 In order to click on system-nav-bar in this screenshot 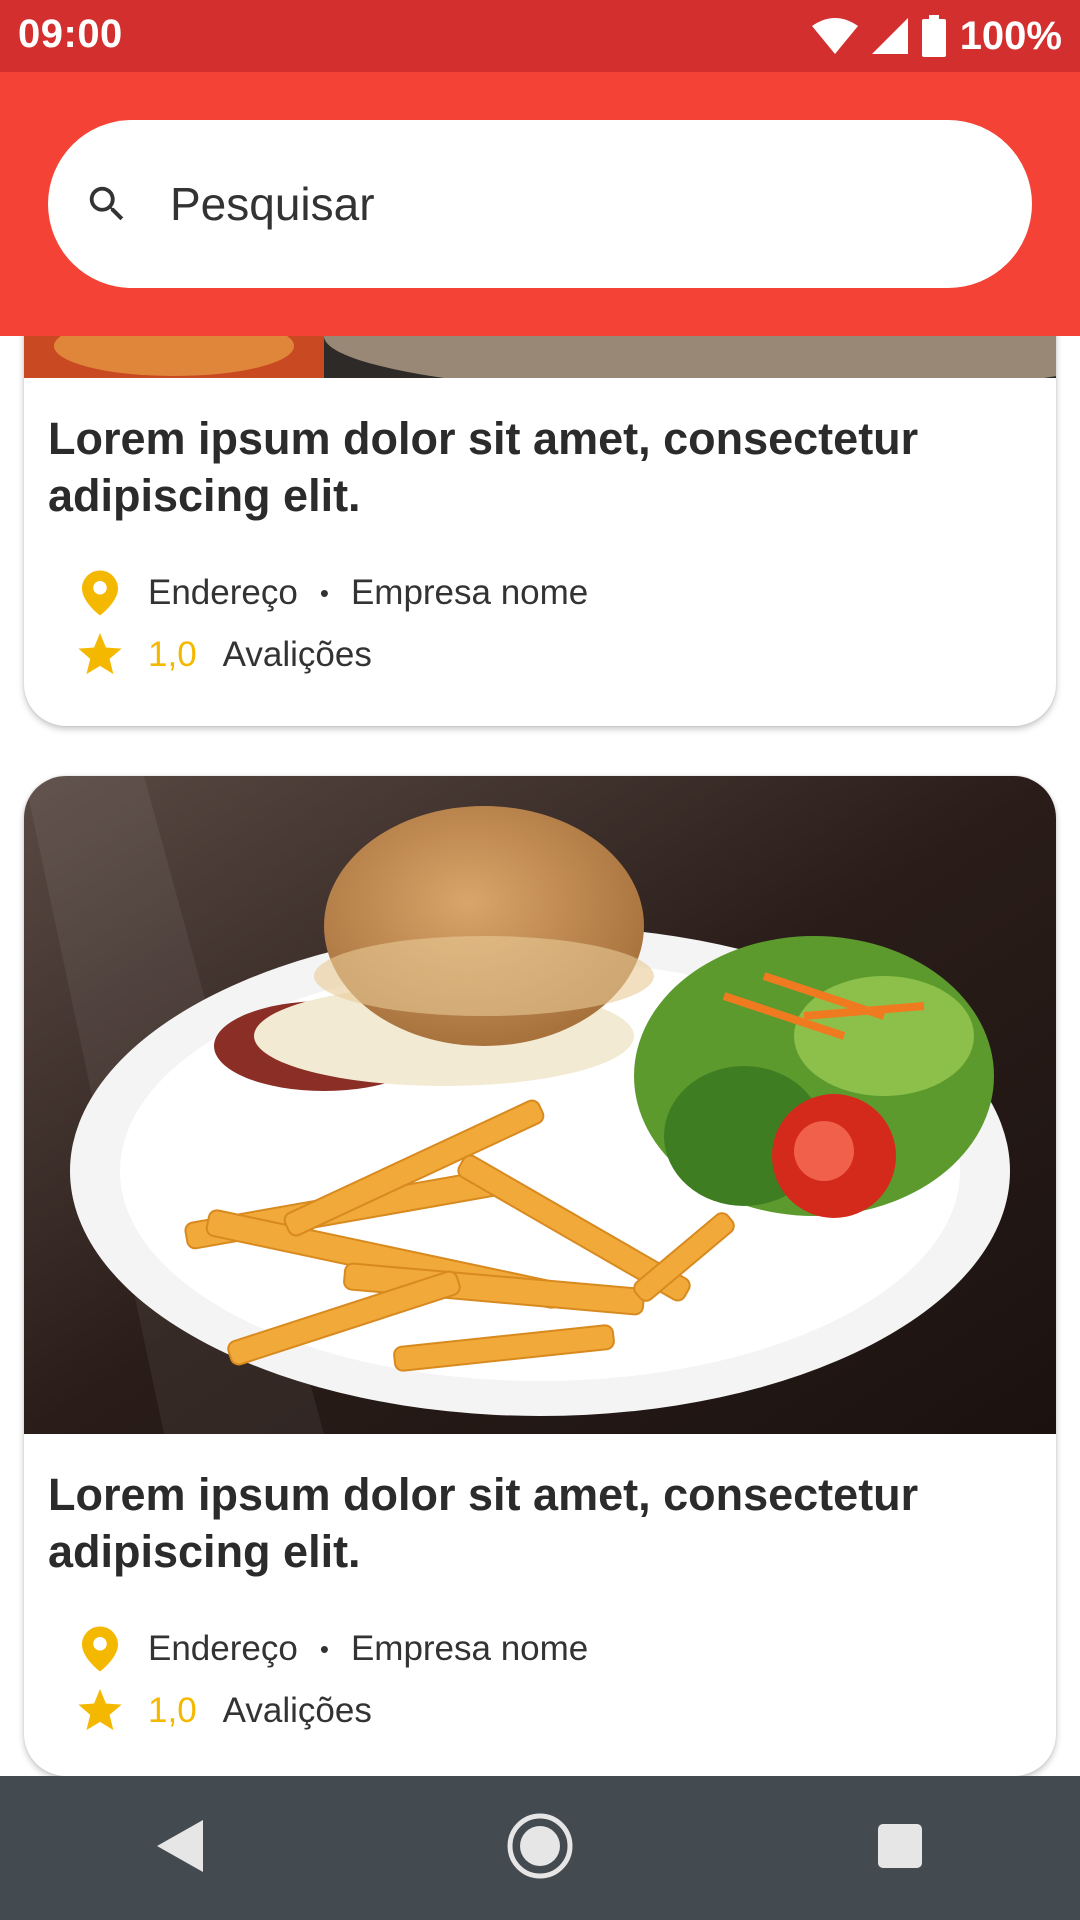, I will do `click(540, 1848)`.